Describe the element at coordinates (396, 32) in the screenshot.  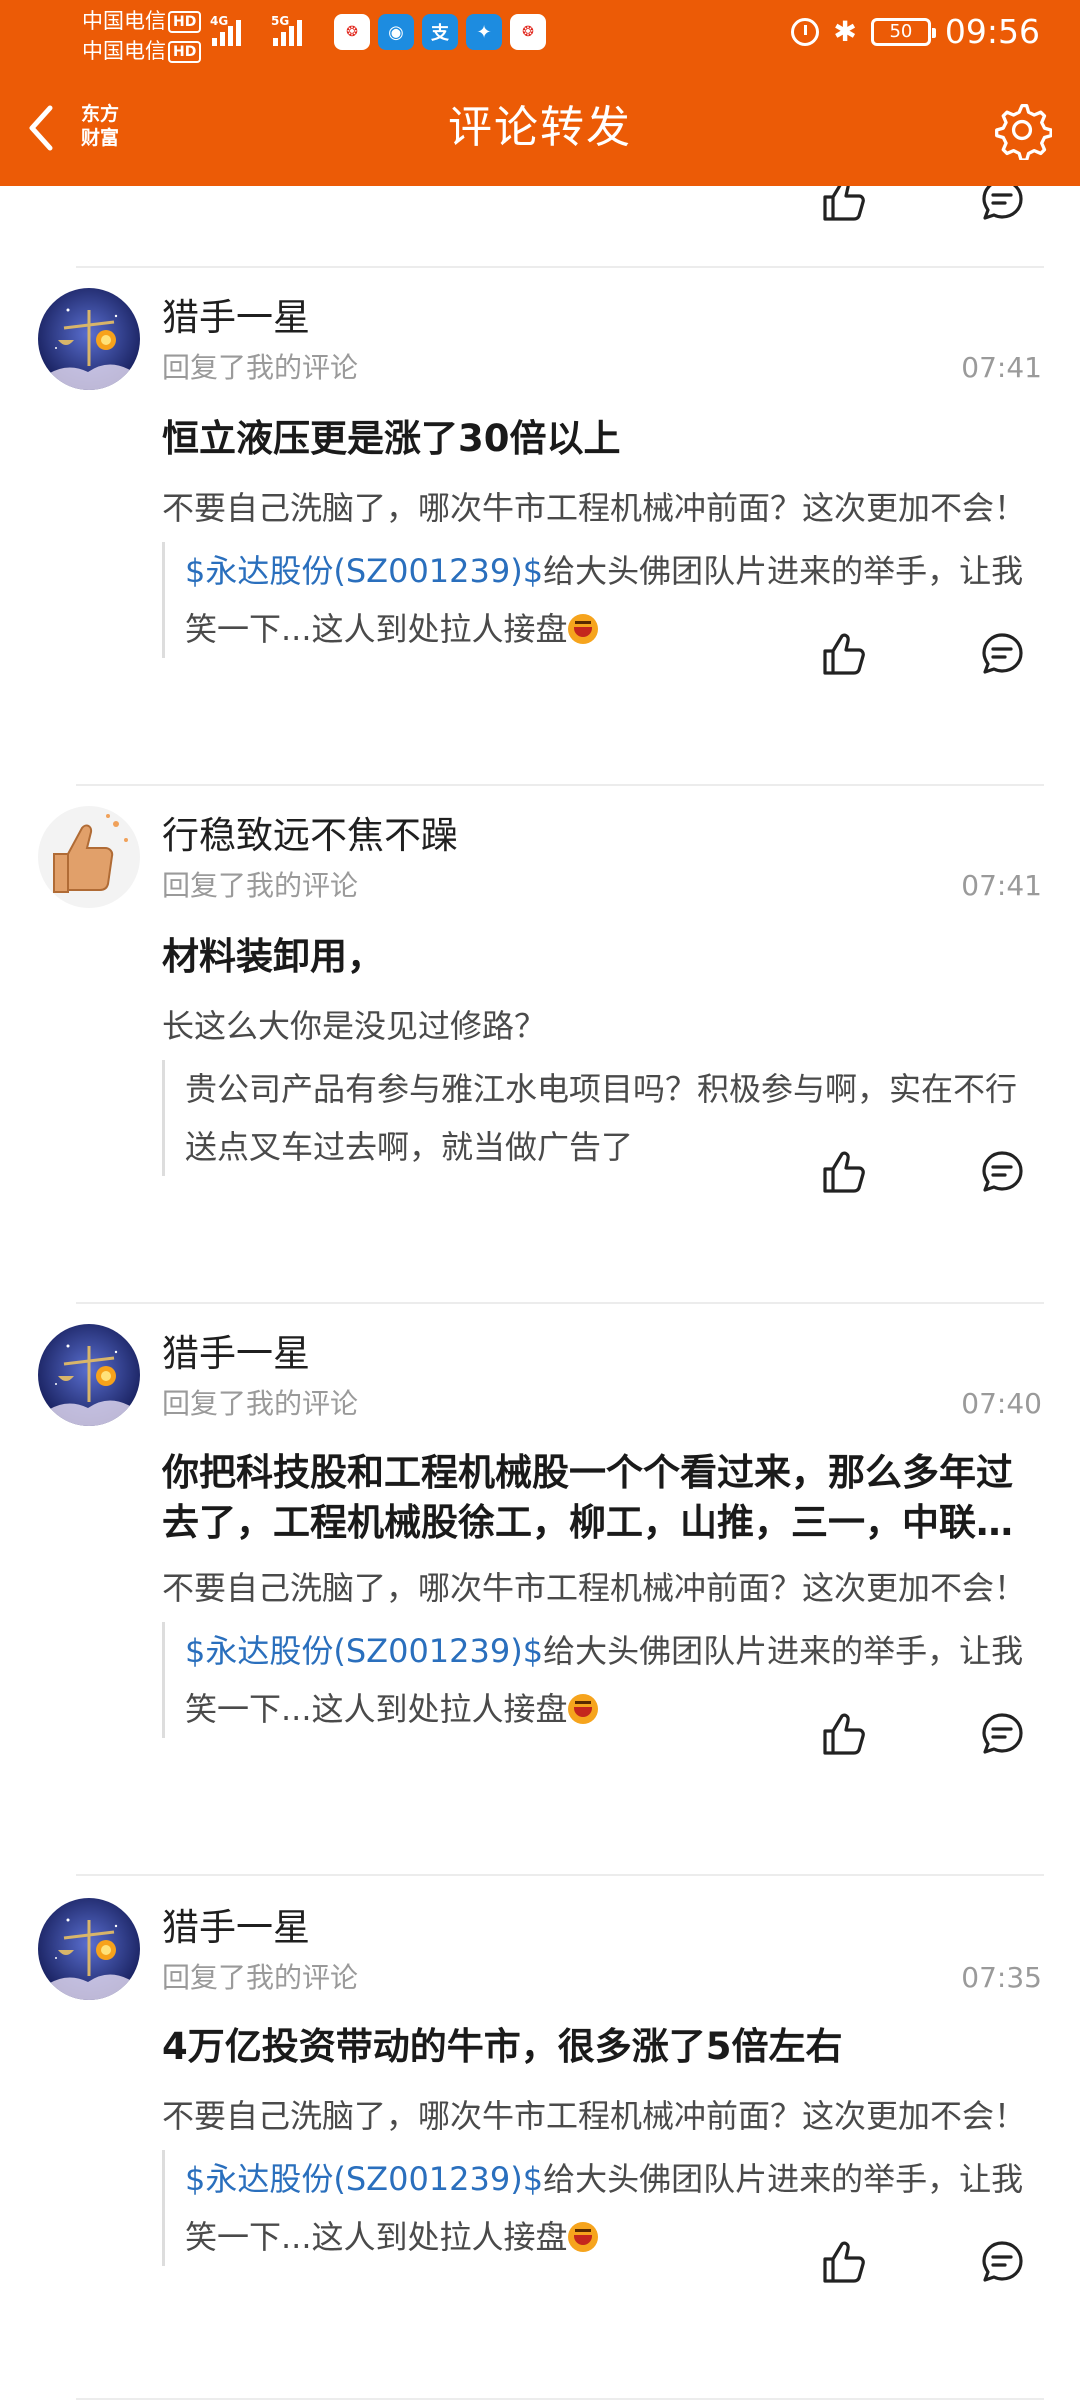
I see `app-notification-icon: ◉` at that location.